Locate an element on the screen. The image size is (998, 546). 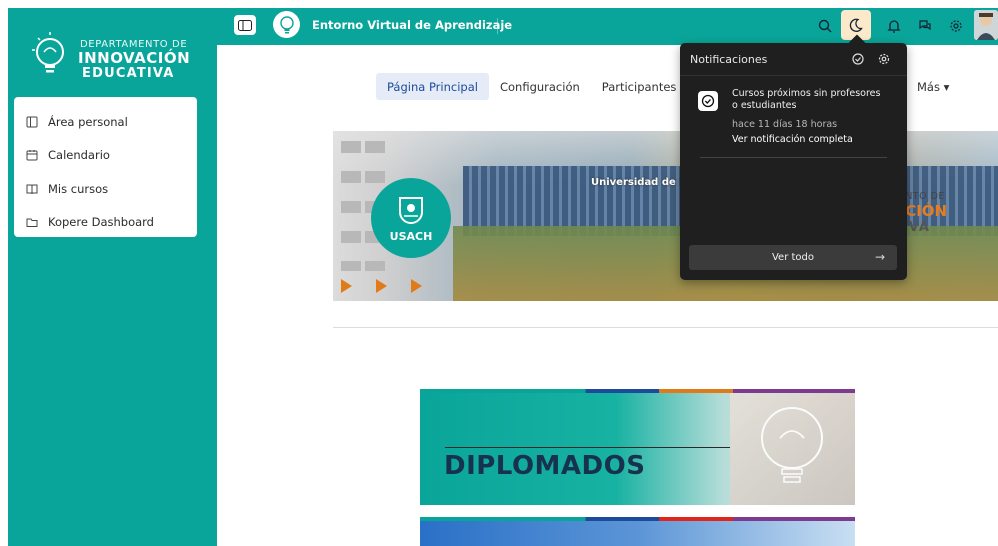
user-avatar is located at coordinates (986, 25).